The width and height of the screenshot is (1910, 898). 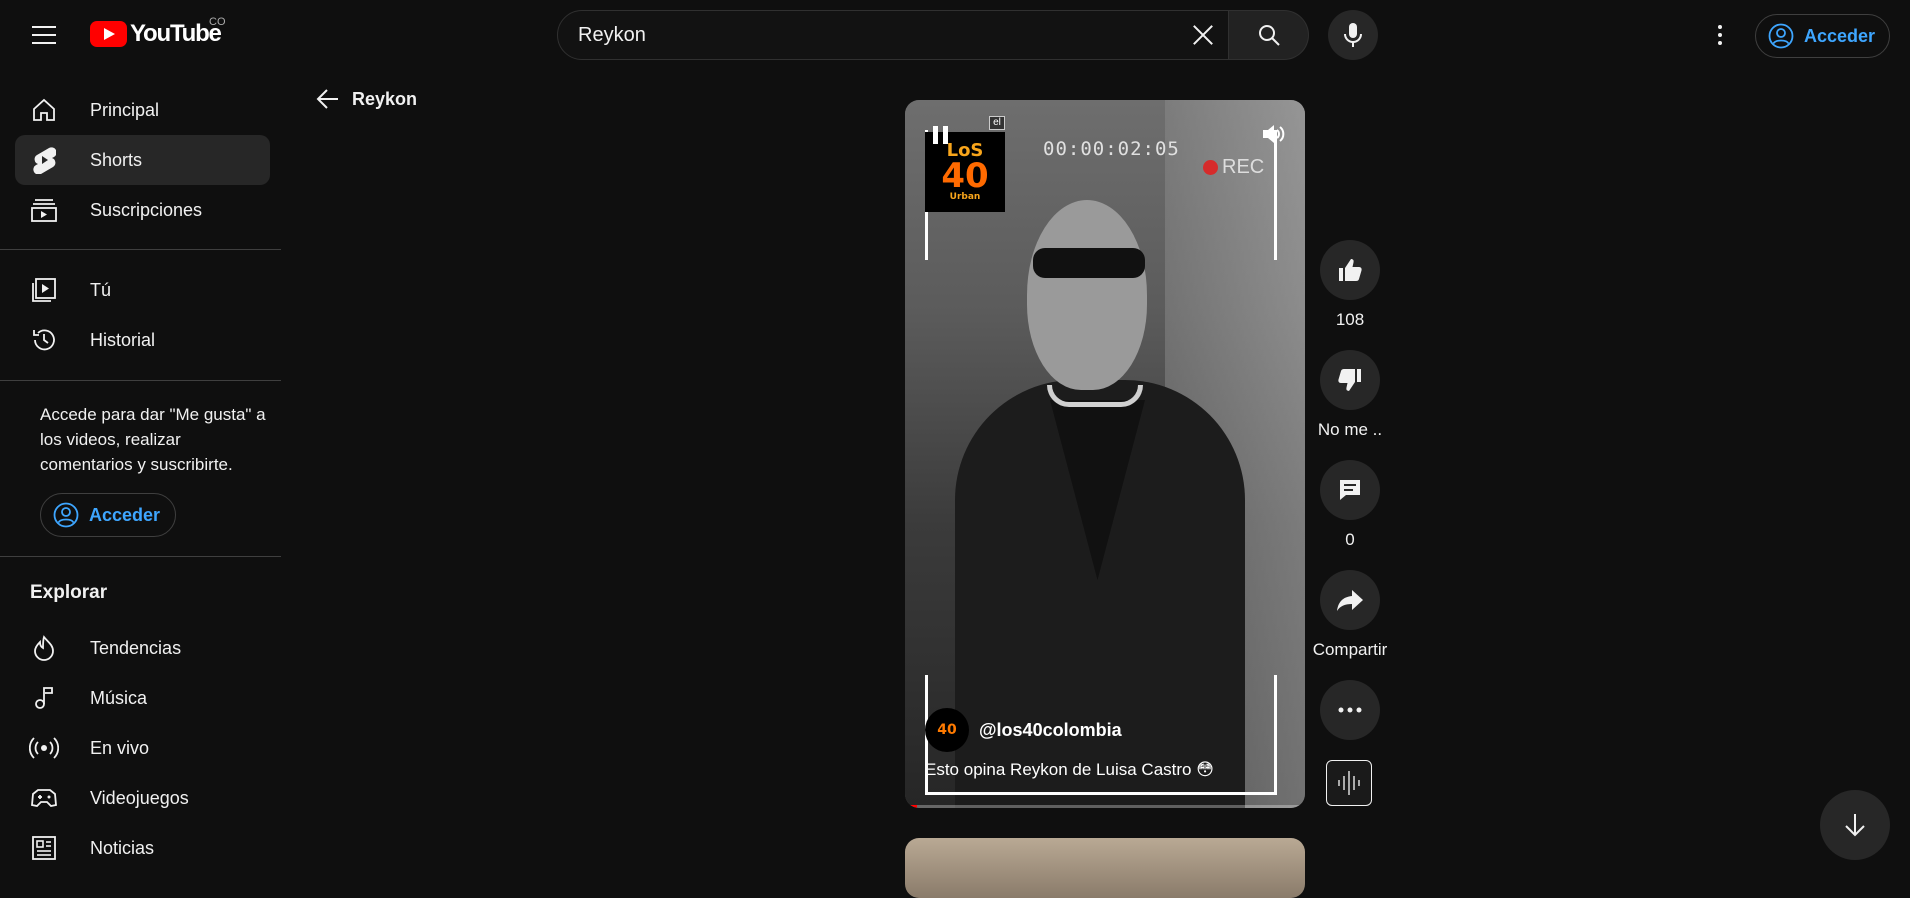 I want to click on top-bar: YouTube CO Acceder, so click(x=955, y=35).